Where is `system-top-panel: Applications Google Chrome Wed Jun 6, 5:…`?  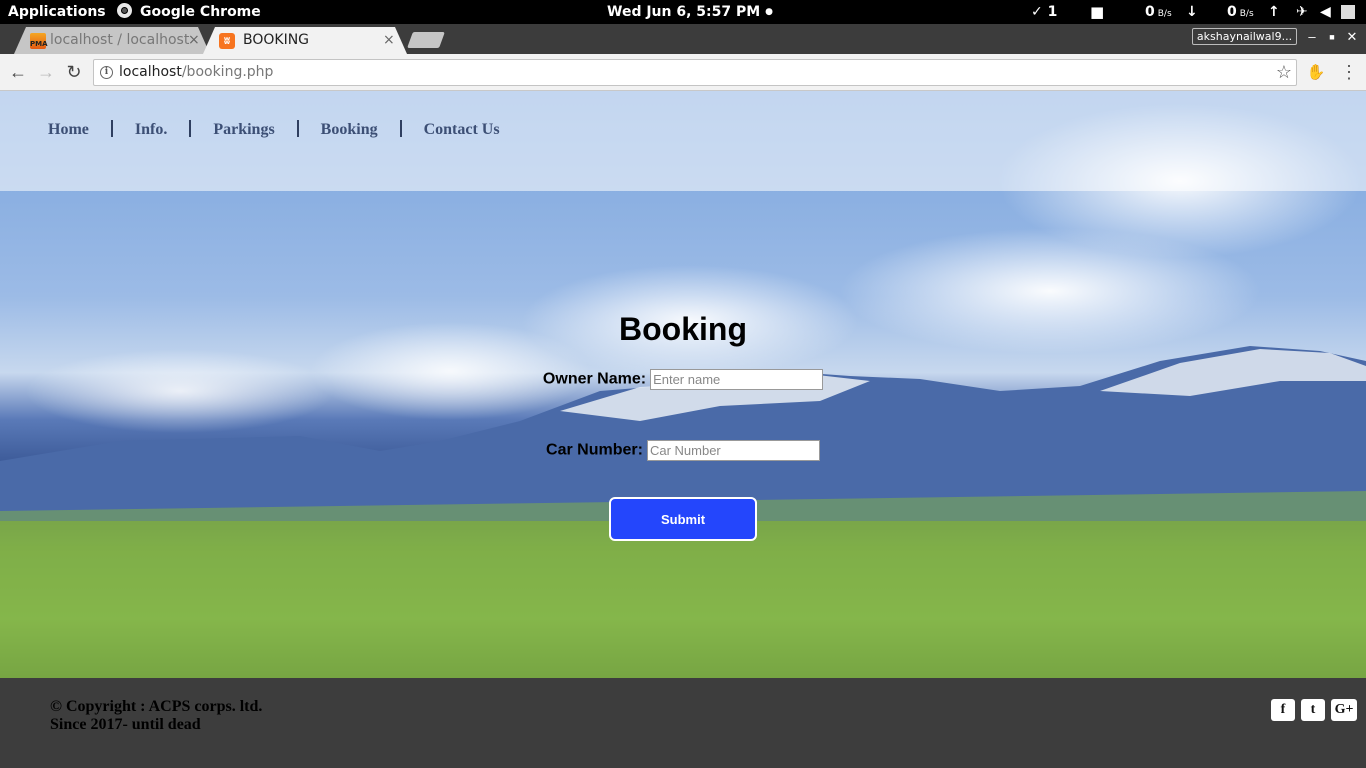
system-top-panel: Applications Google Chrome Wed Jun 6, 5:… is located at coordinates (683, 12).